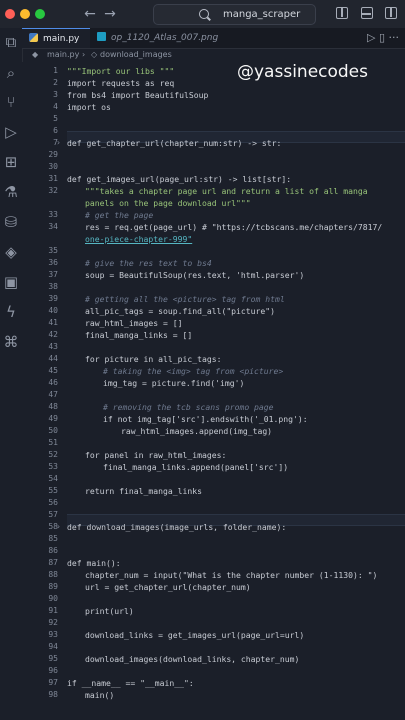 The image size is (405, 720). What do you see at coordinates (120, 335) in the screenshot?
I see `code-line: 42 final_manga_links = []` at bounding box center [120, 335].